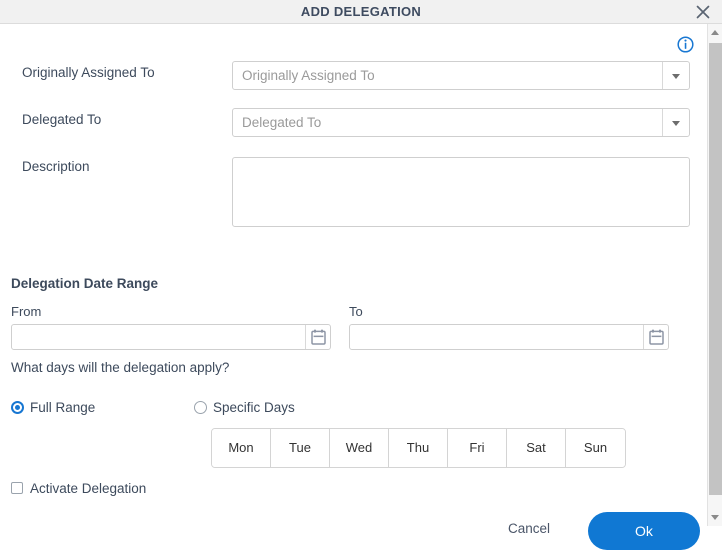 This screenshot has width=722, height=550. Describe the element at coordinates (26, 311) in the screenshot. I see `from-label: From` at that location.